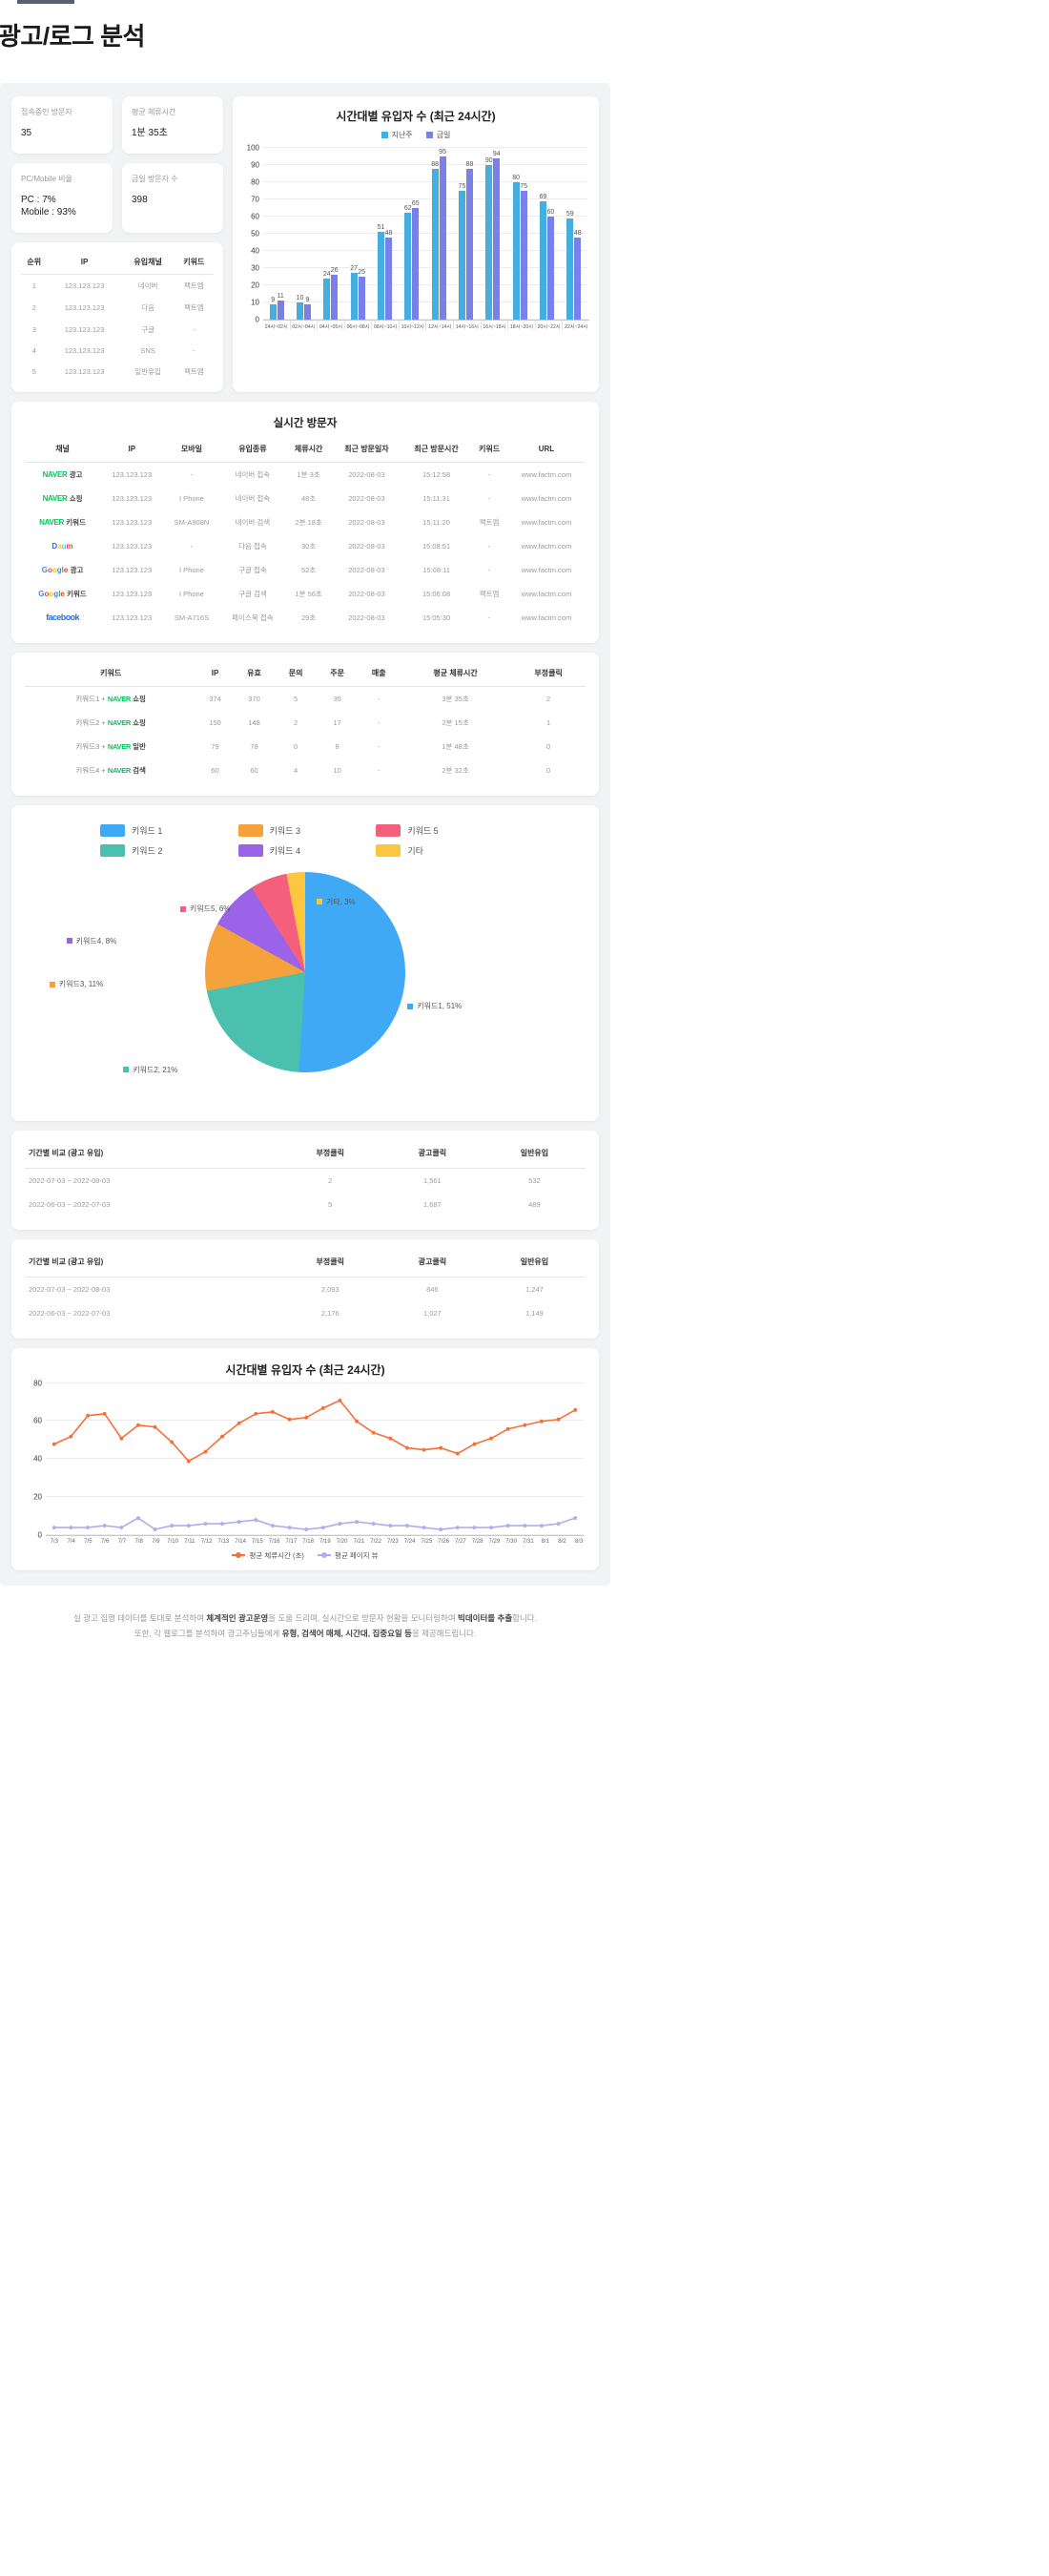  I want to click on table-cell: 5, so click(295, 698).